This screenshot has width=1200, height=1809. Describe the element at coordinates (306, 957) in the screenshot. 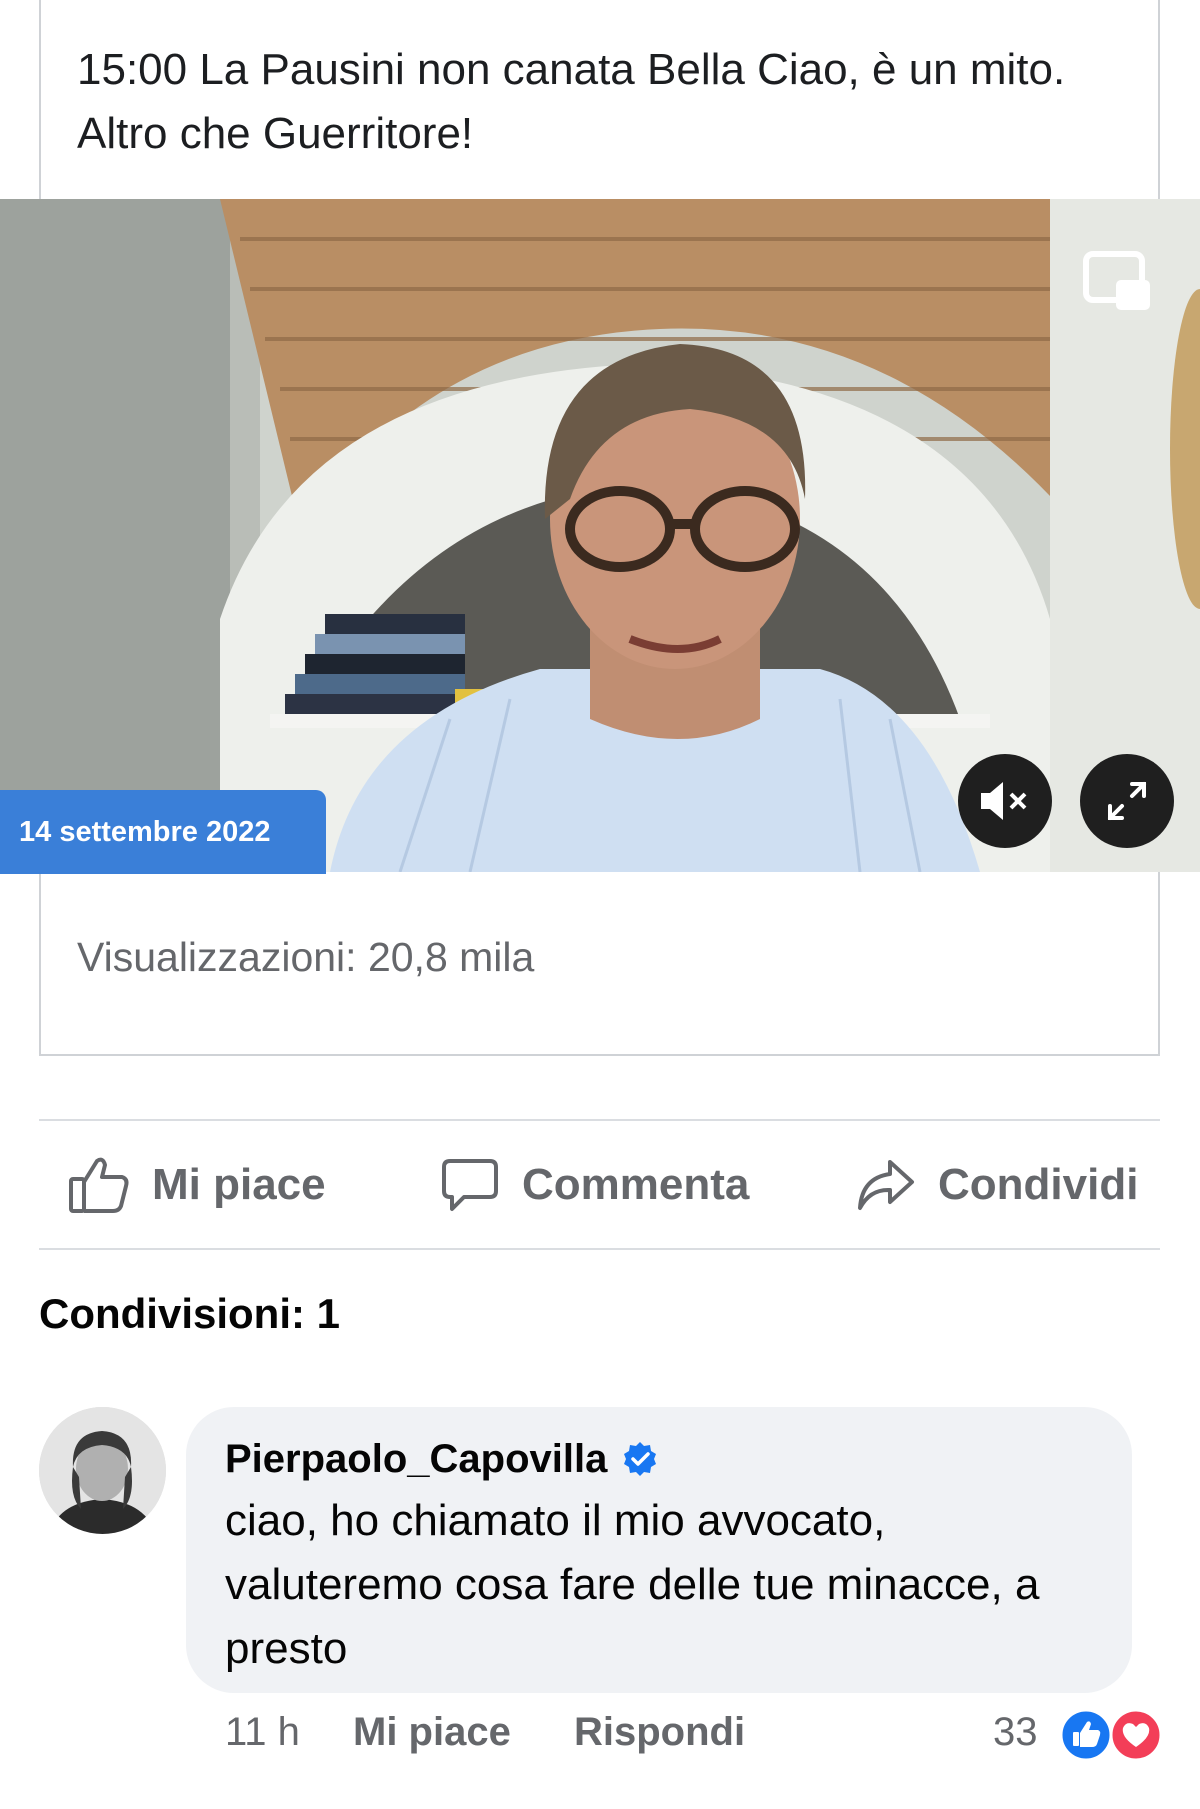

I see `view-count: Visualizzazioni: 20,8 mila` at that location.